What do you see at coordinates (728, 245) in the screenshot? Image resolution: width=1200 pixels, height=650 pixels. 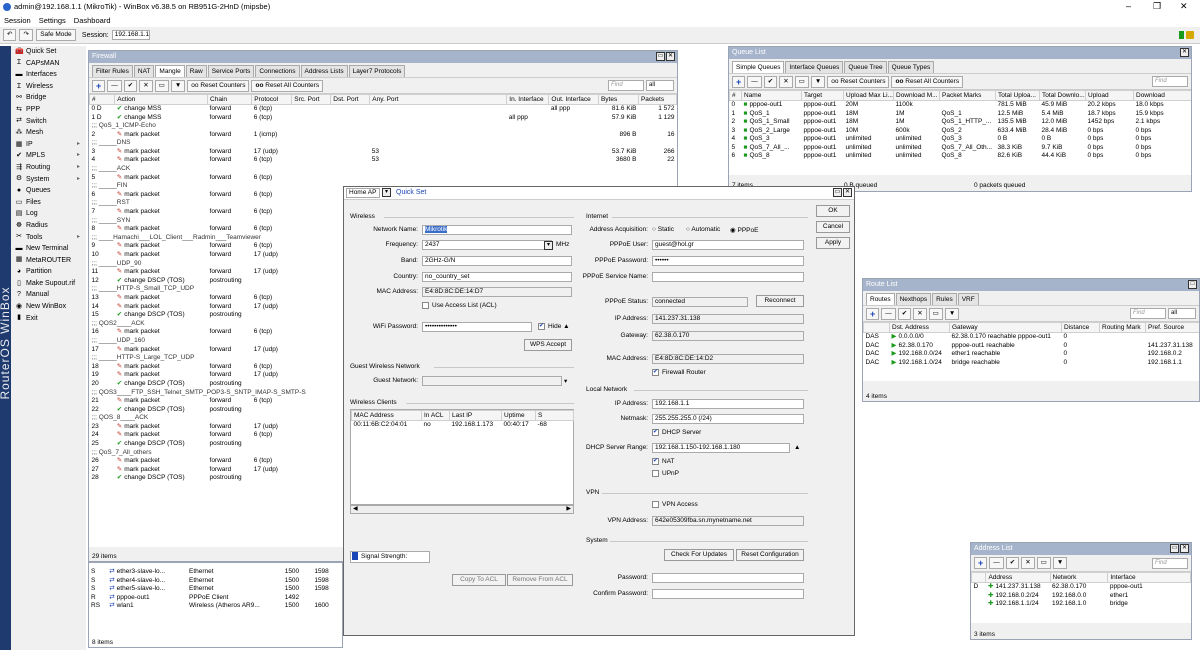 I see `pppoe-user-input: guest@hol.gr` at bounding box center [728, 245].